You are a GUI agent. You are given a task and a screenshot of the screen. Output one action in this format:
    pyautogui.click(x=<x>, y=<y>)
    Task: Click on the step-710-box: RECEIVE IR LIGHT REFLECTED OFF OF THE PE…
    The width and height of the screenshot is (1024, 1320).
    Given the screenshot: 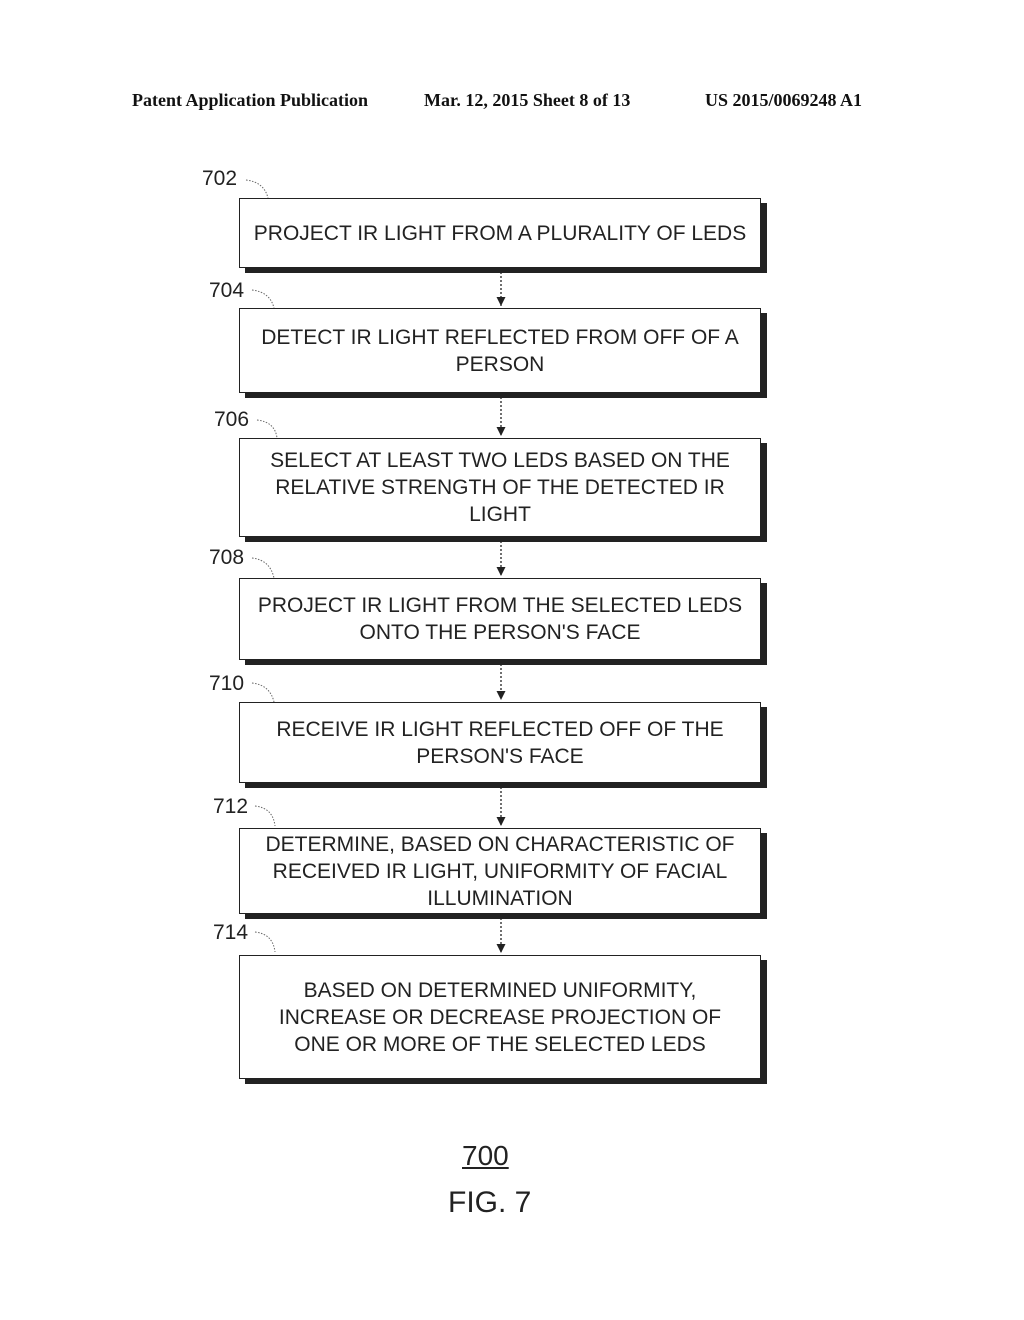 What is the action you would take?
    pyautogui.click(x=500, y=742)
    